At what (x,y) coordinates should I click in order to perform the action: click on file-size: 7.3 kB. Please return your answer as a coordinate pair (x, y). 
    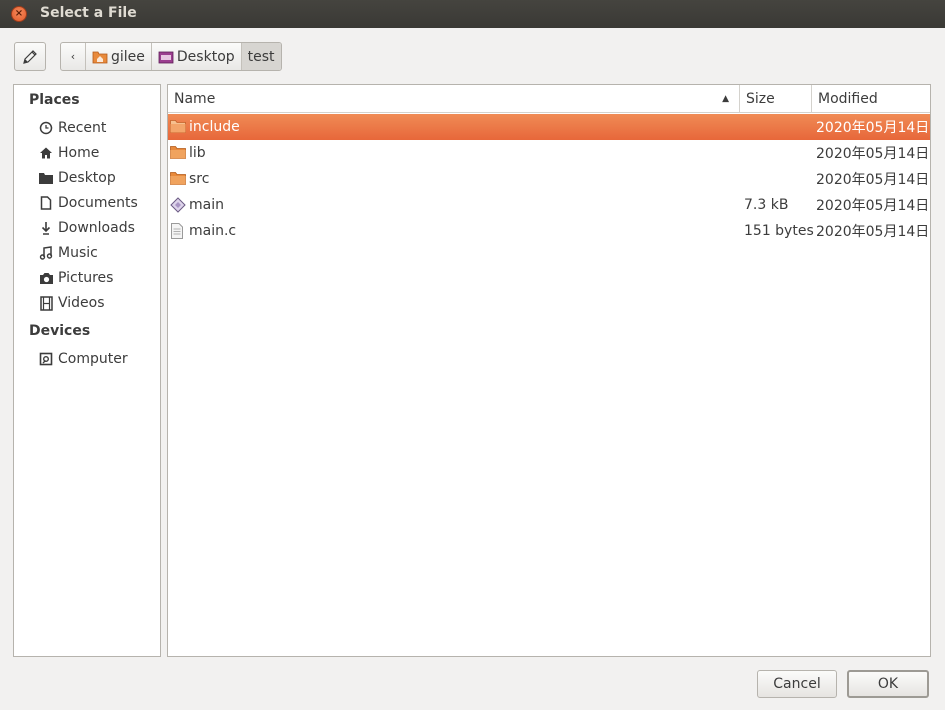
    Looking at the image, I should click on (766, 205).